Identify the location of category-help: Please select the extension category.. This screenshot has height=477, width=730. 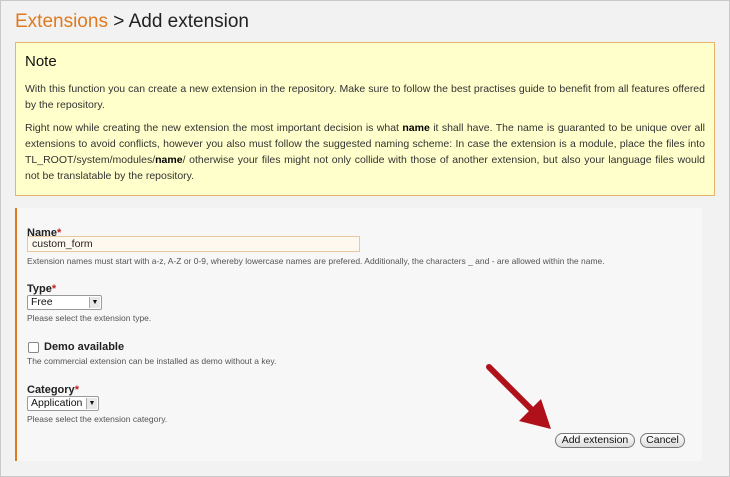
(97, 419).